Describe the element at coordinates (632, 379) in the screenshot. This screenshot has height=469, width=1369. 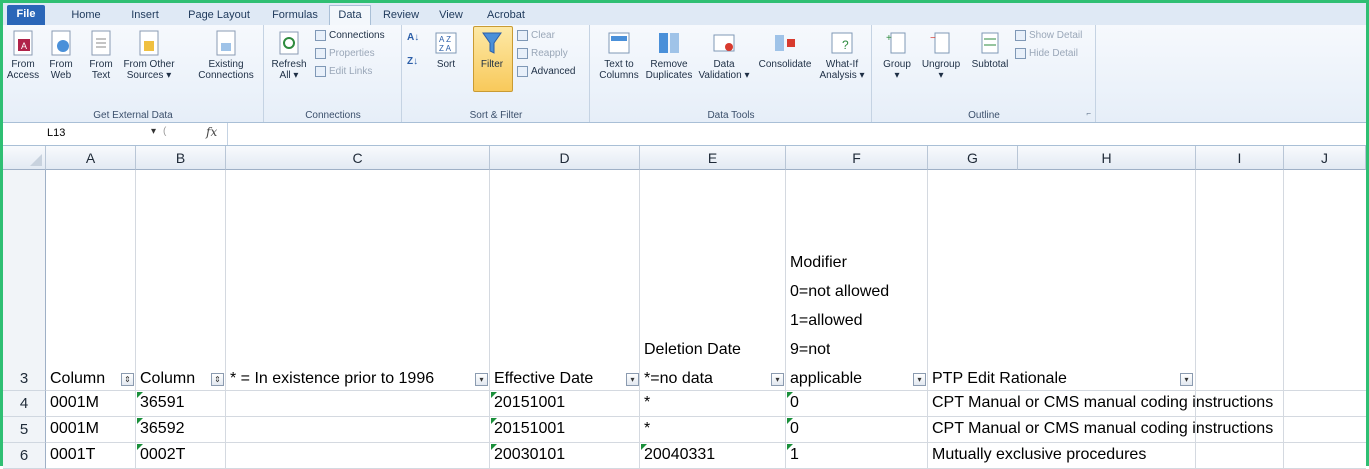
I see `filter-dropdown-d: ▾` at that location.